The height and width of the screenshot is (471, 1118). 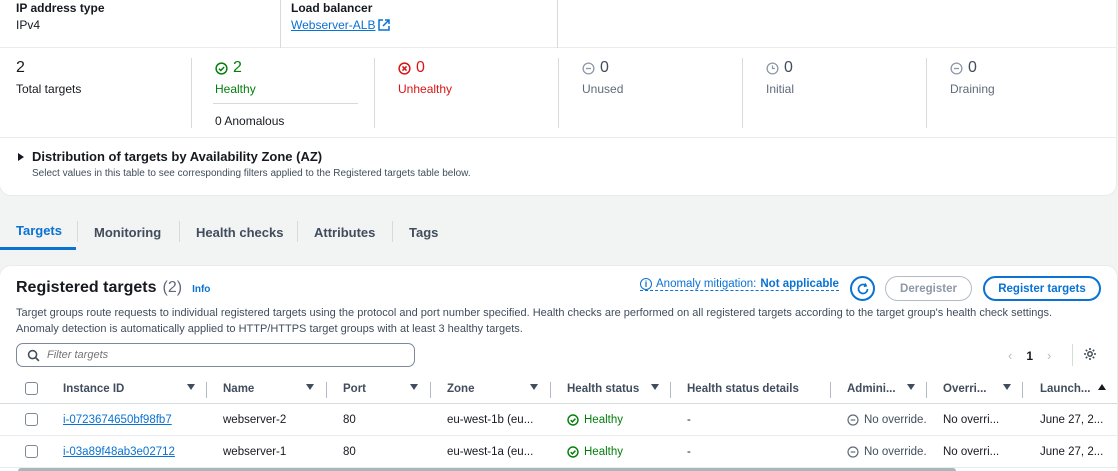 What do you see at coordinates (33, 355) in the screenshot?
I see `search-icon` at bounding box center [33, 355].